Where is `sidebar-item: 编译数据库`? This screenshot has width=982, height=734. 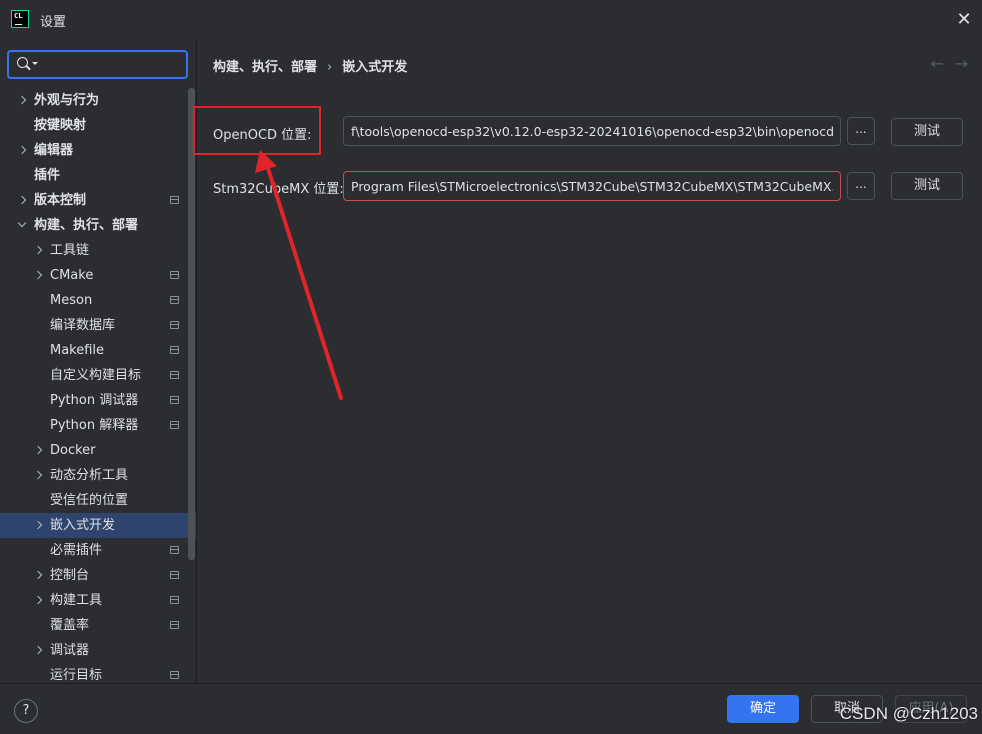
sidebar-item: 编译数据库 is located at coordinates (98, 325).